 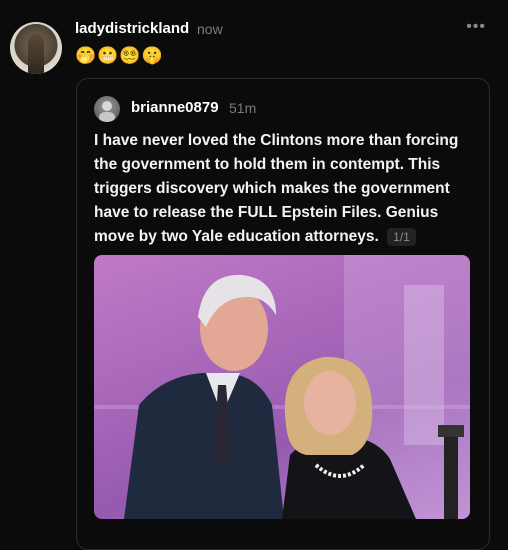 What do you see at coordinates (401, 237) in the screenshot?
I see `media-counter: 1/1` at bounding box center [401, 237].